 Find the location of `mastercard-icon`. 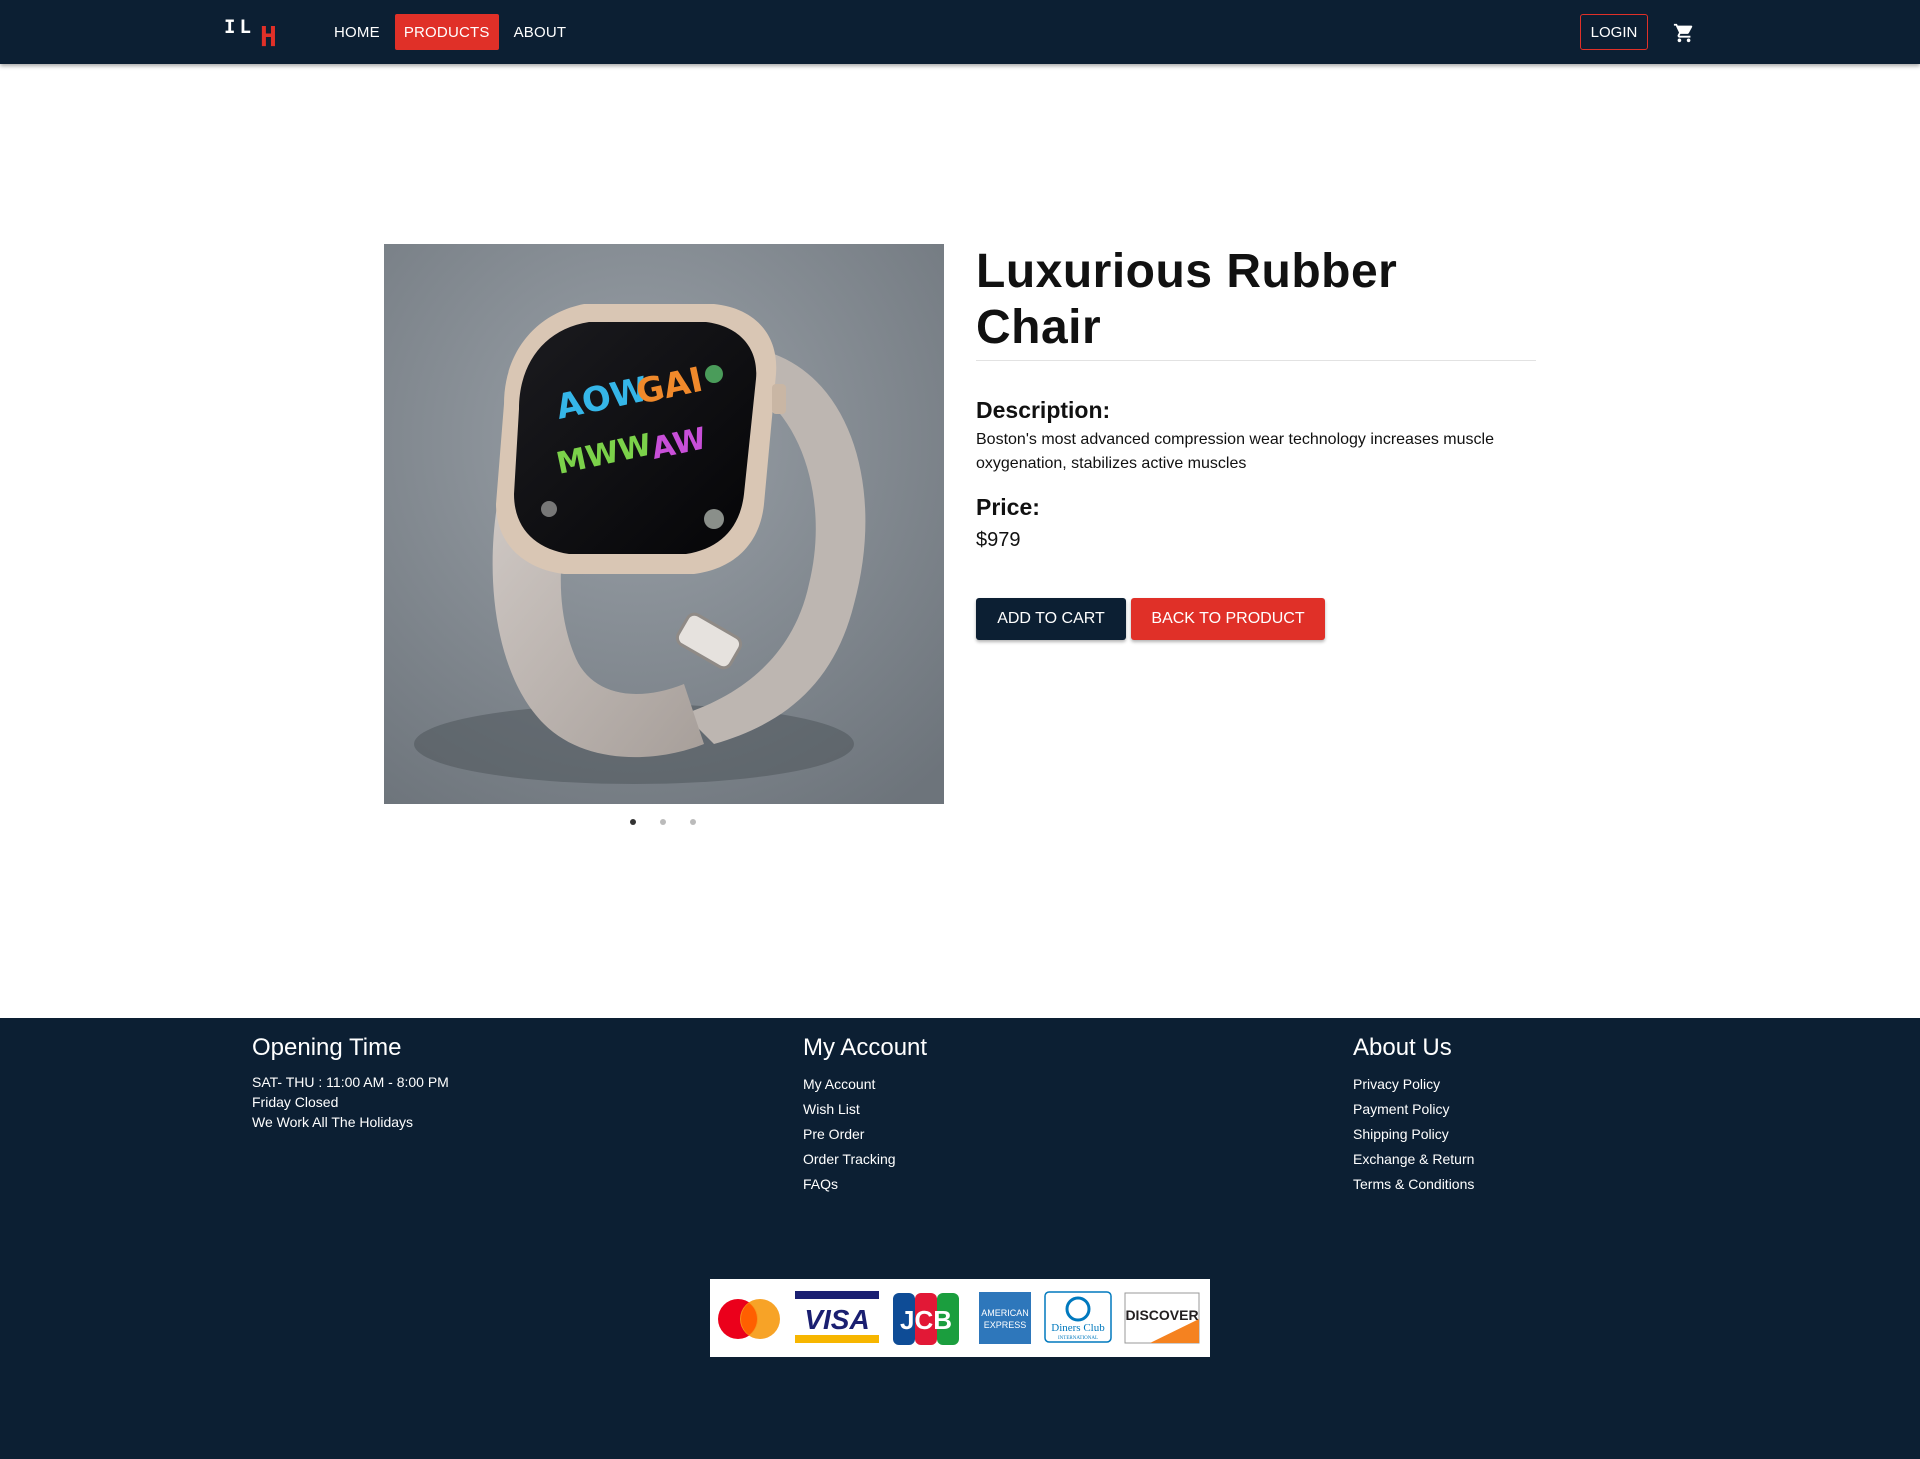

mastercard-icon is located at coordinates (749, 1319).